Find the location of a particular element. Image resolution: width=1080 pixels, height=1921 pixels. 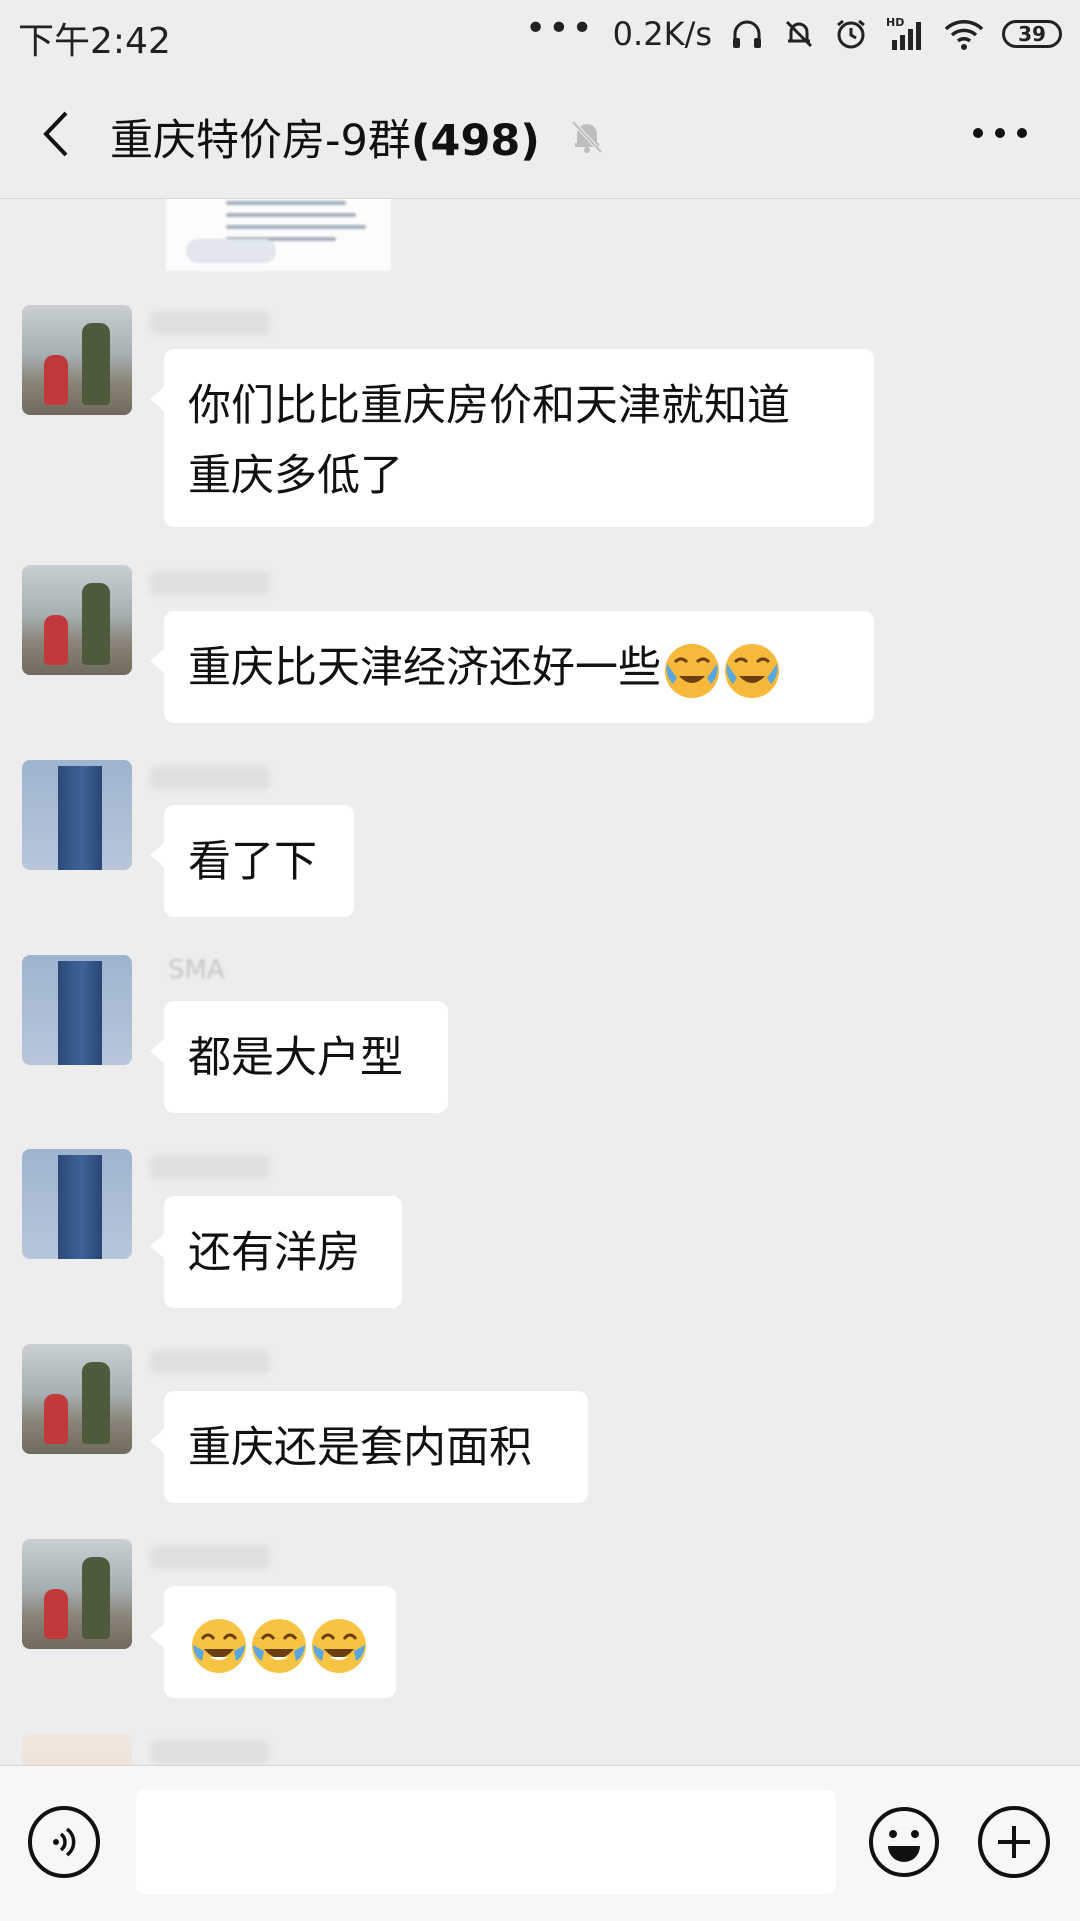

message-bubble: 重庆比天津经济还好一些 is located at coordinates (512, 667).